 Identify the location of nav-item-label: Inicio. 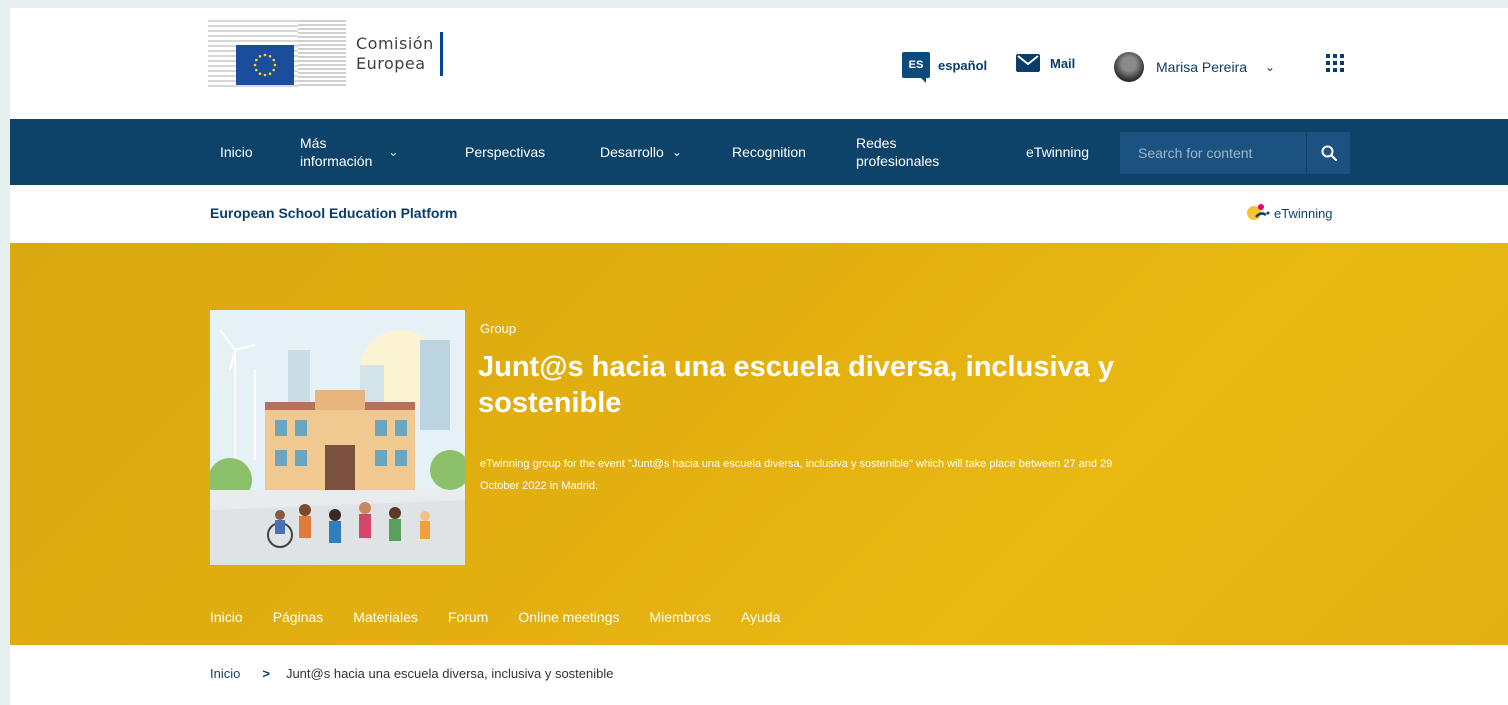
(236, 152).